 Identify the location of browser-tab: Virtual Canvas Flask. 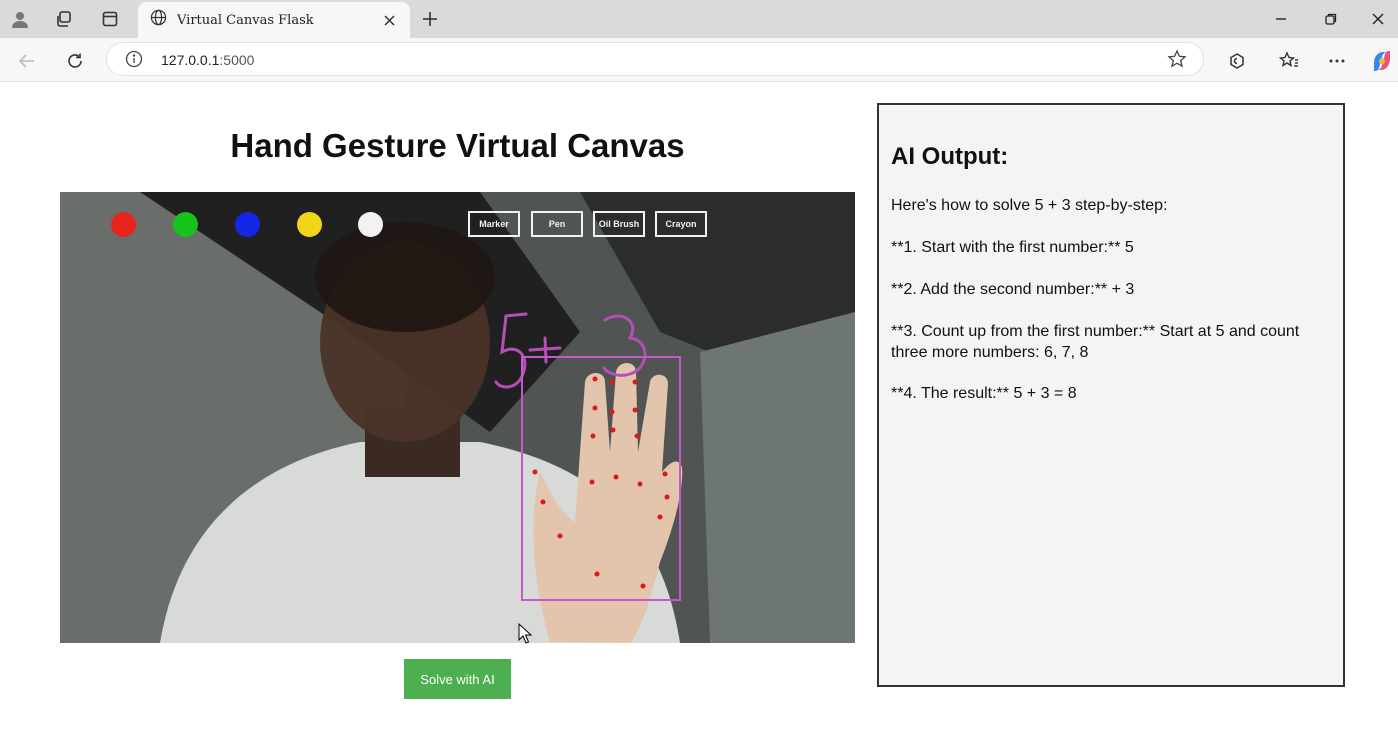
(274, 20).